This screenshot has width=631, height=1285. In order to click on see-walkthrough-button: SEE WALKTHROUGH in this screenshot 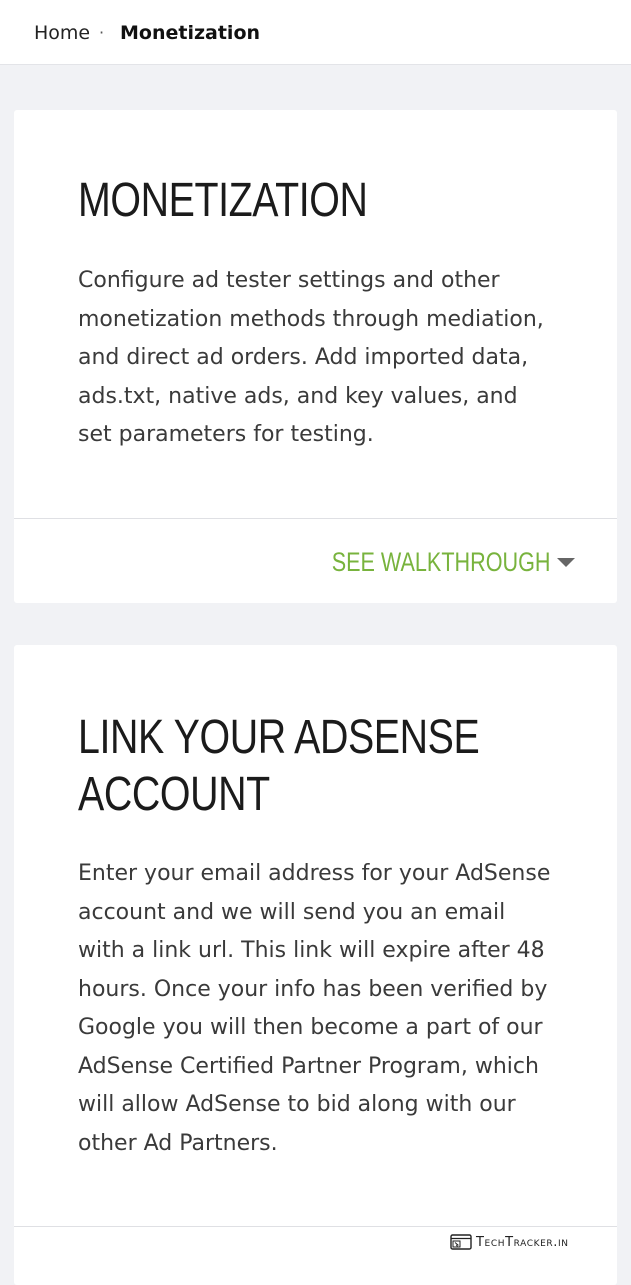, I will do `click(426, 562)`.